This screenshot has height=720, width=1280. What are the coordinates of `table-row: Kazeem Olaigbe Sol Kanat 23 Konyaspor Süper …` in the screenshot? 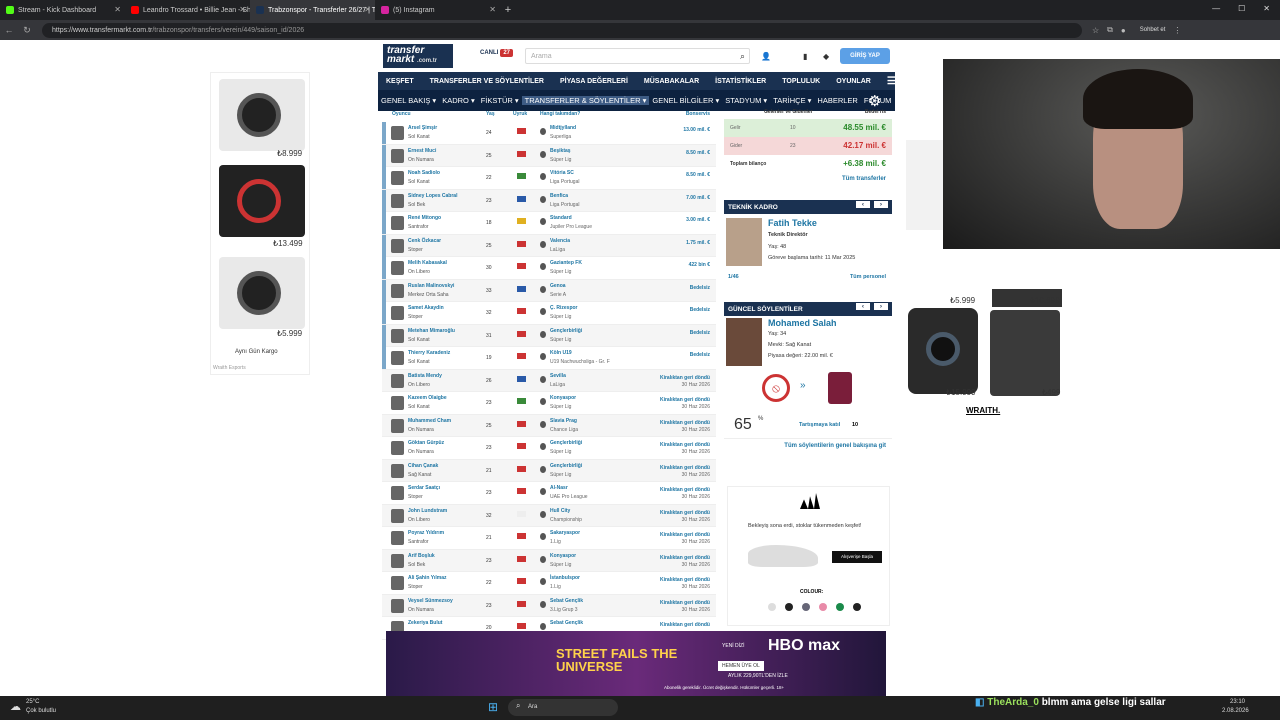 It's located at (549, 403).